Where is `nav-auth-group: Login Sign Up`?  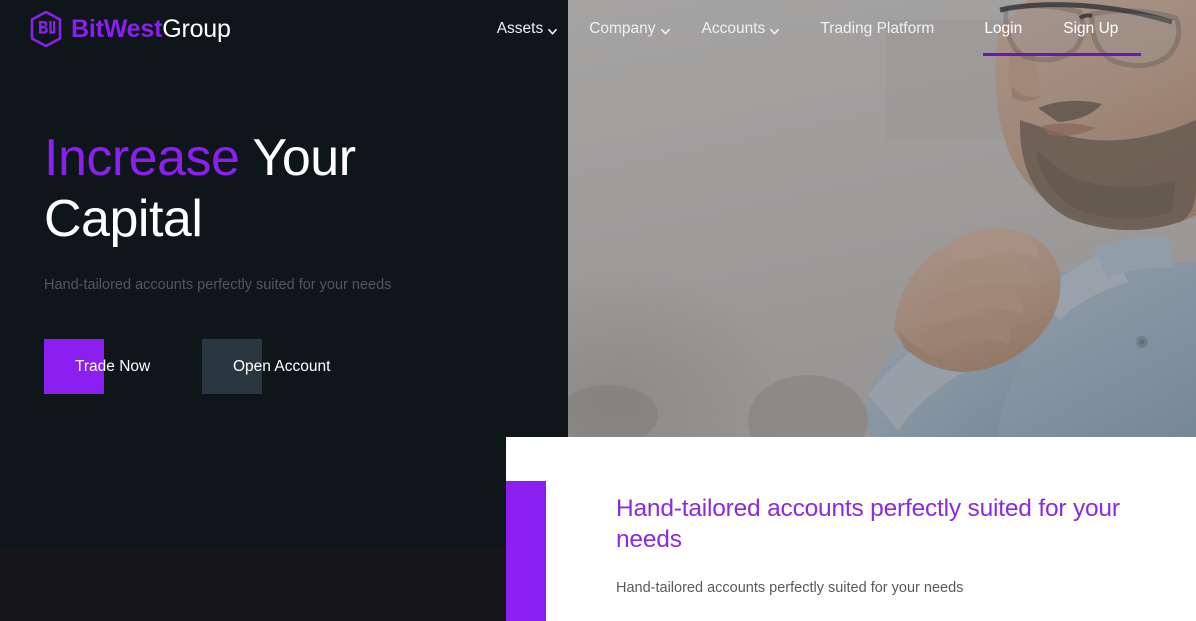 nav-auth-group: Login Sign Up is located at coordinates (1062, 29).